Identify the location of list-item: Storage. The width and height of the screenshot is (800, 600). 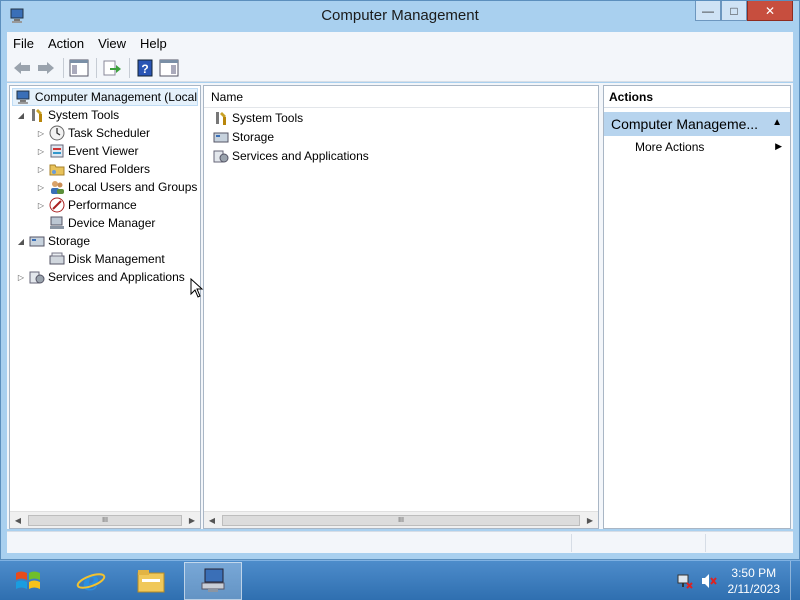
(401, 136).